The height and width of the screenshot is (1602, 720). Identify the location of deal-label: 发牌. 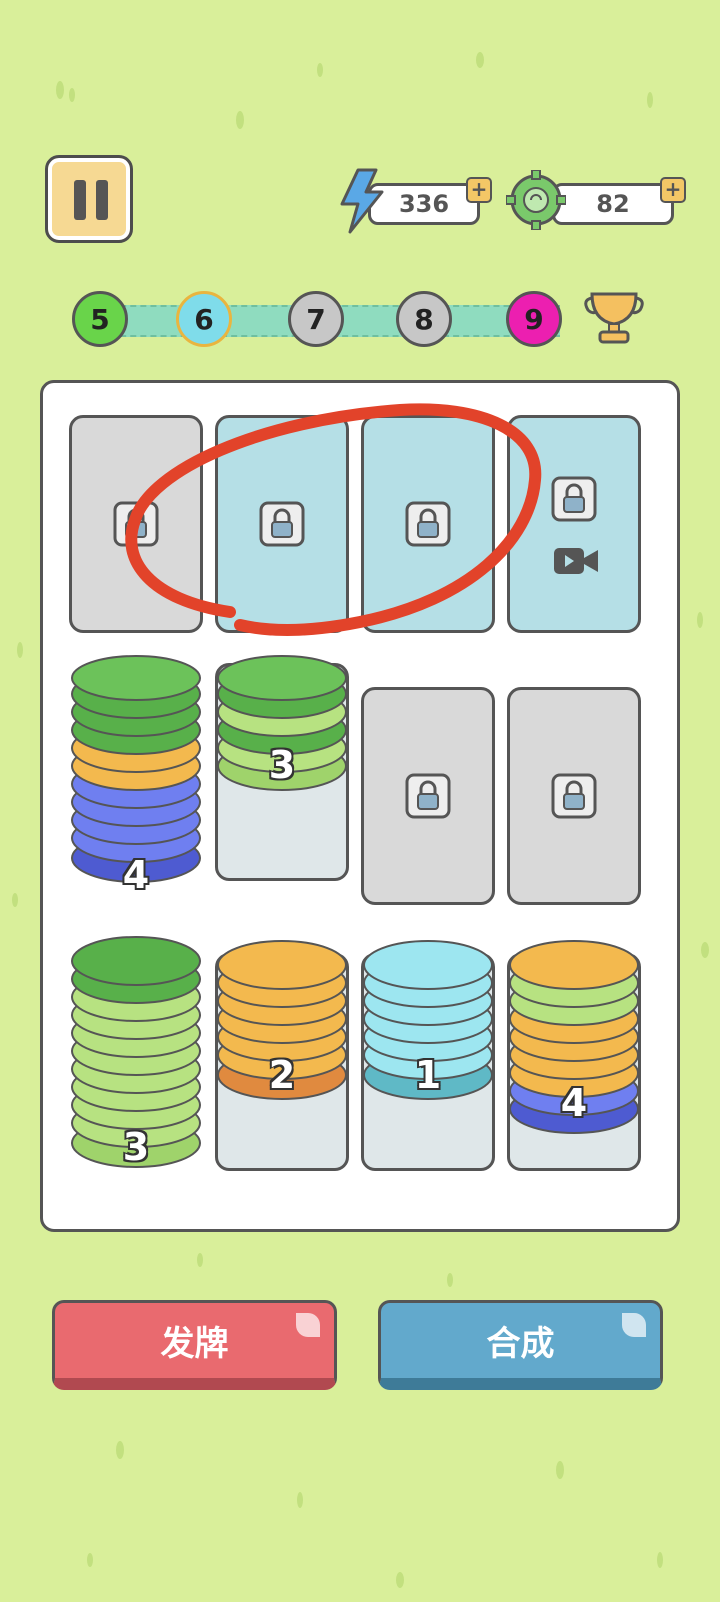
(194, 1344).